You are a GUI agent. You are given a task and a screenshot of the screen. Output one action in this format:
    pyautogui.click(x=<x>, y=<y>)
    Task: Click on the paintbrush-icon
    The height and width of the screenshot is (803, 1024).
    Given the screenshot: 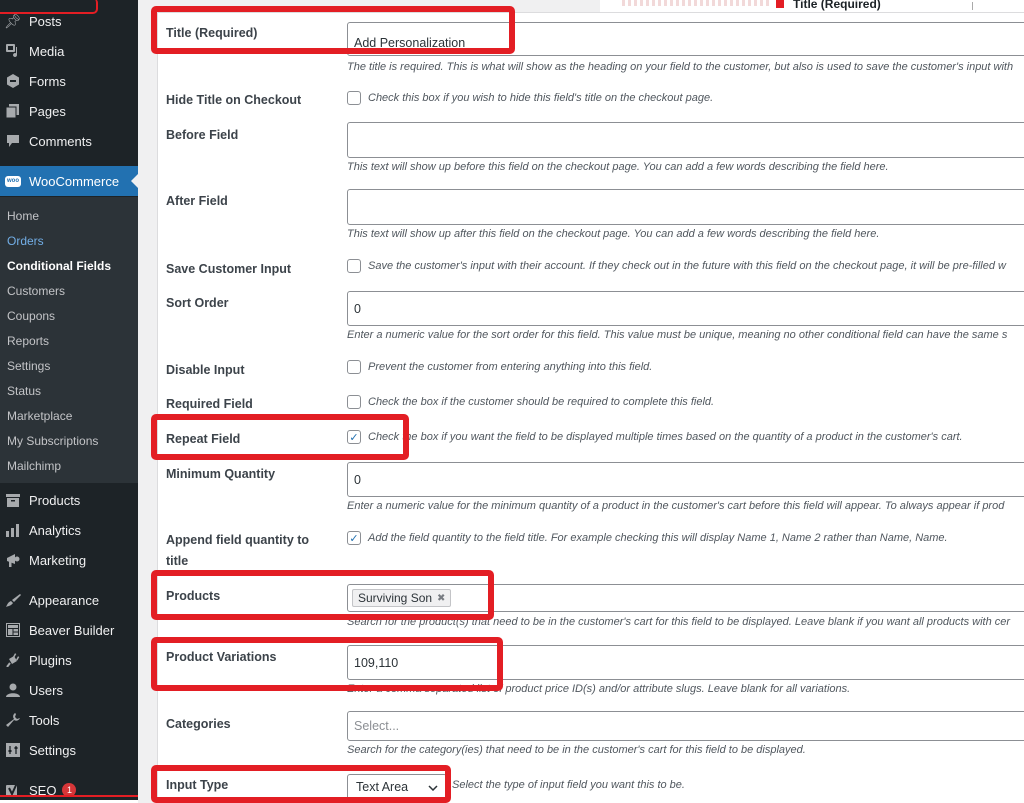 What is the action you would take?
    pyautogui.click(x=13, y=600)
    